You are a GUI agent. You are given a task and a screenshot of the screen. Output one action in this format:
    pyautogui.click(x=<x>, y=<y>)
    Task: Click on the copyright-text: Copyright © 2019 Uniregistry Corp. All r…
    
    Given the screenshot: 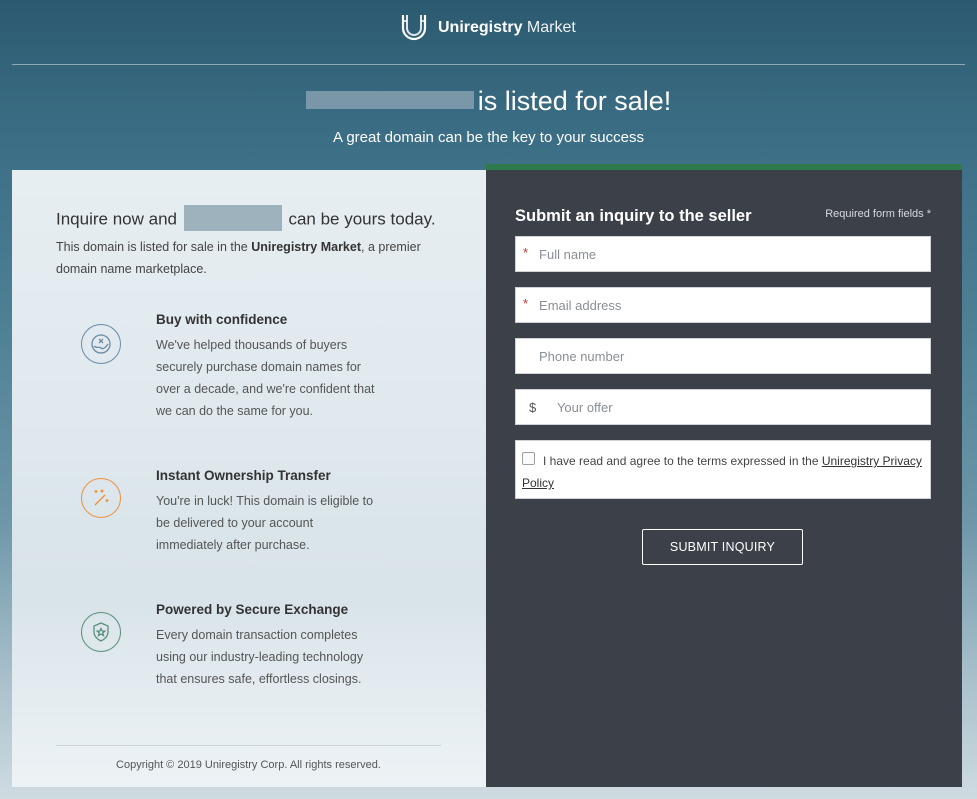 What is the action you would take?
    pyautogui.click(x=248, y=765)
    